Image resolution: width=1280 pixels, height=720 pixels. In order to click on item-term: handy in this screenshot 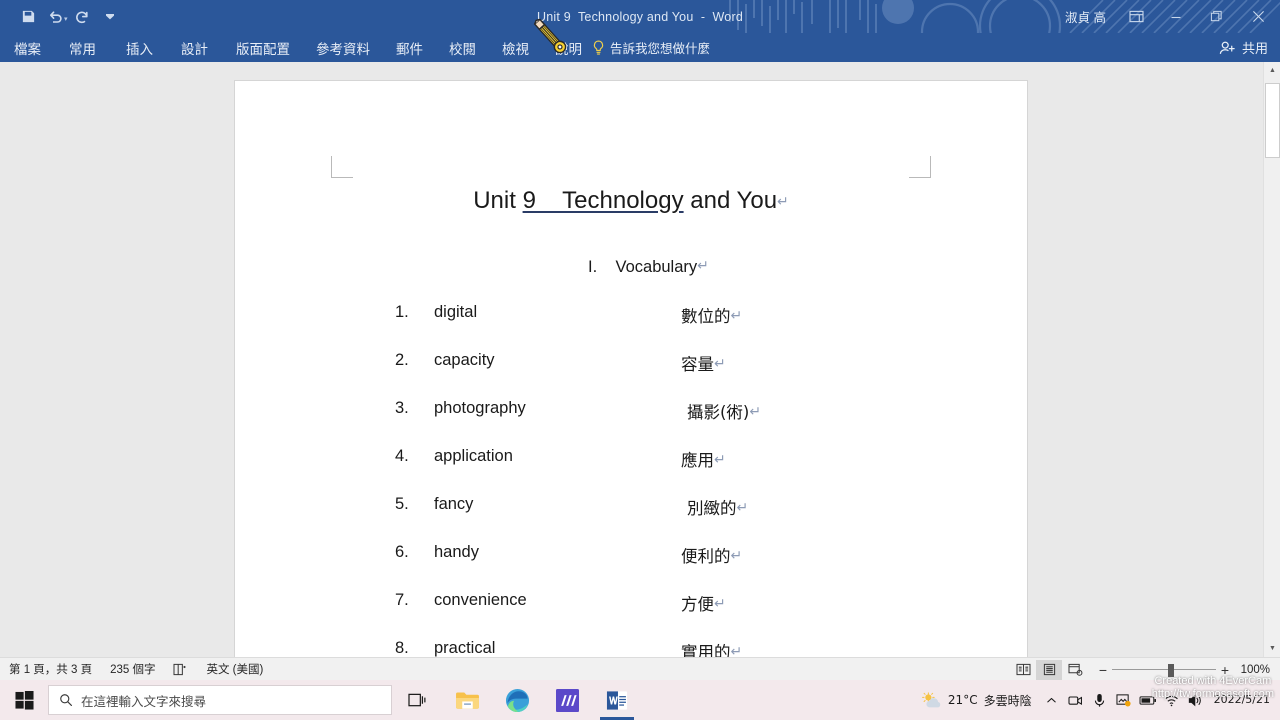, I will do `click(456, 552)`.